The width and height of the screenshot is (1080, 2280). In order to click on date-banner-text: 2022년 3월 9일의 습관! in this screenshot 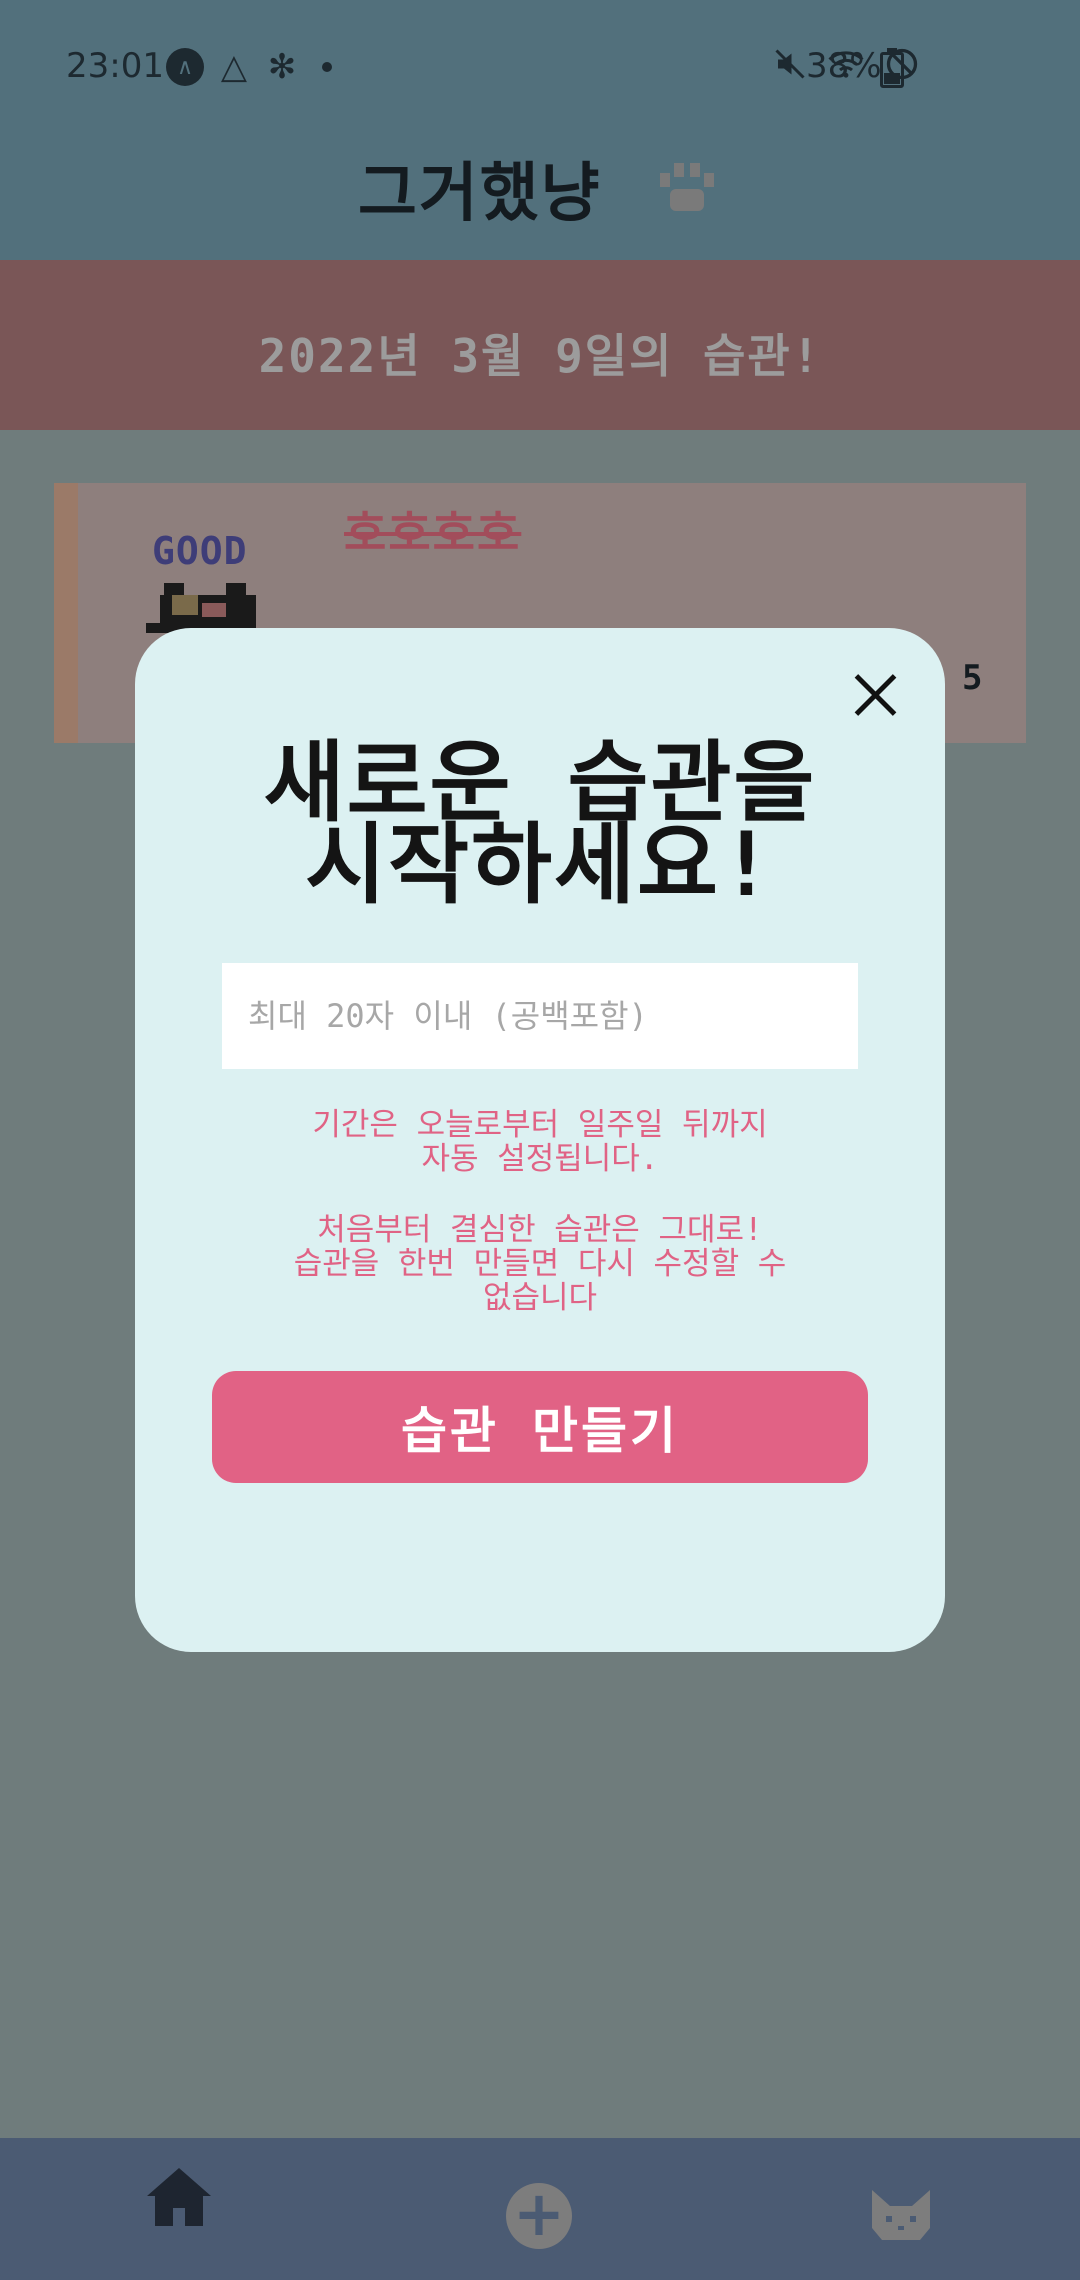, I will do `click(540, 356)`.